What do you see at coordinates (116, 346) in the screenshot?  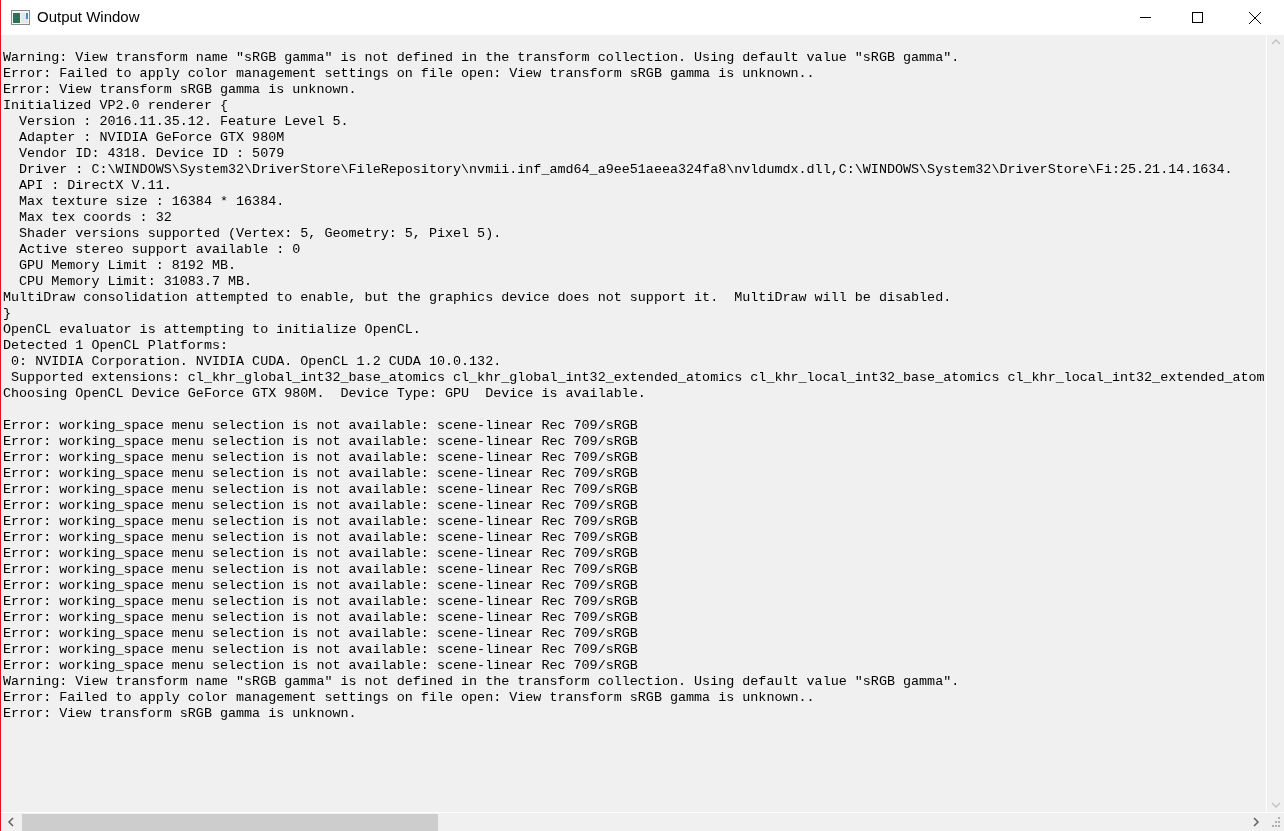 I see `log-line: Detected 1 OpenCL Platforms:` at bounding box center [116, 346].